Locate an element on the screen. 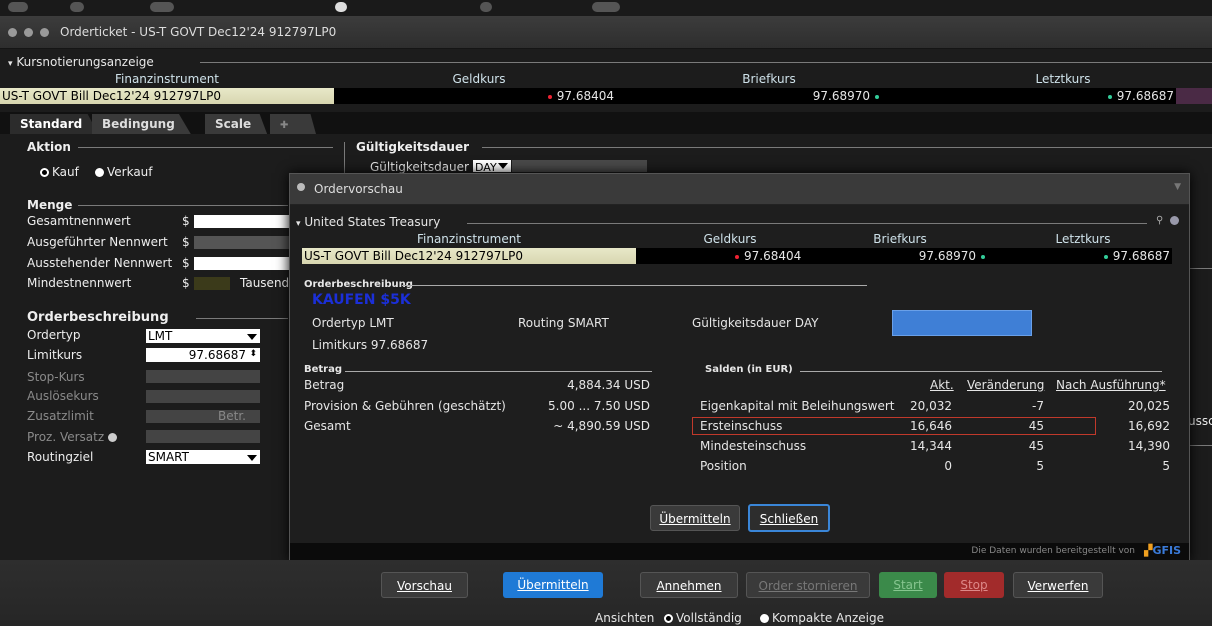  zusatzlimit-label: Zusatzlimit is located at coordinates (60, 416).